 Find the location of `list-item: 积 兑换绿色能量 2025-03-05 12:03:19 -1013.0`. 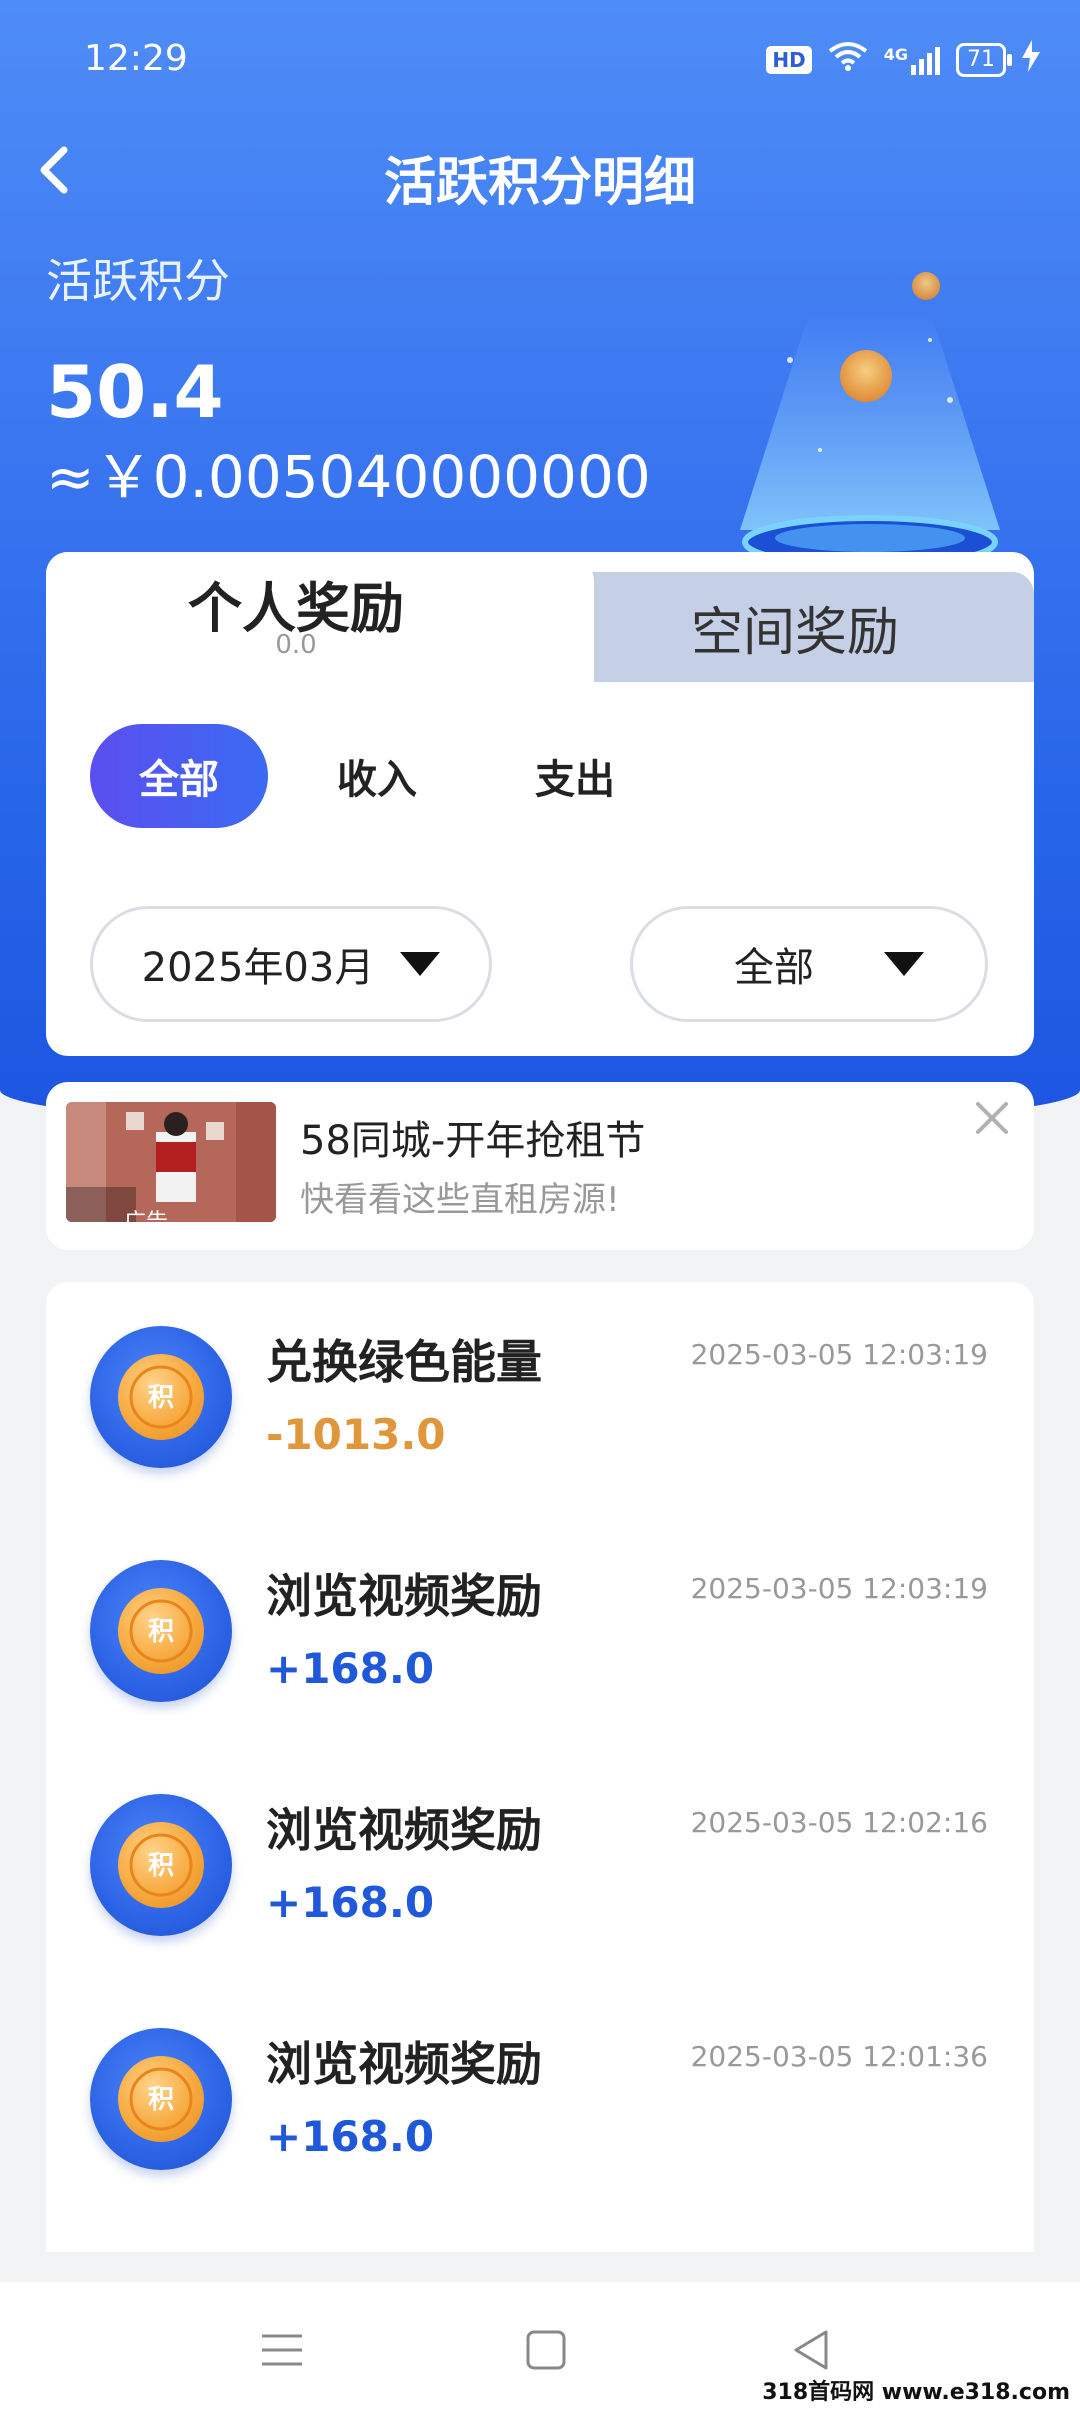

list-item: 积 兑换绿色能量 2025-03-05 12:03:19 -1013.0 is located at coordinates (540, 1399).